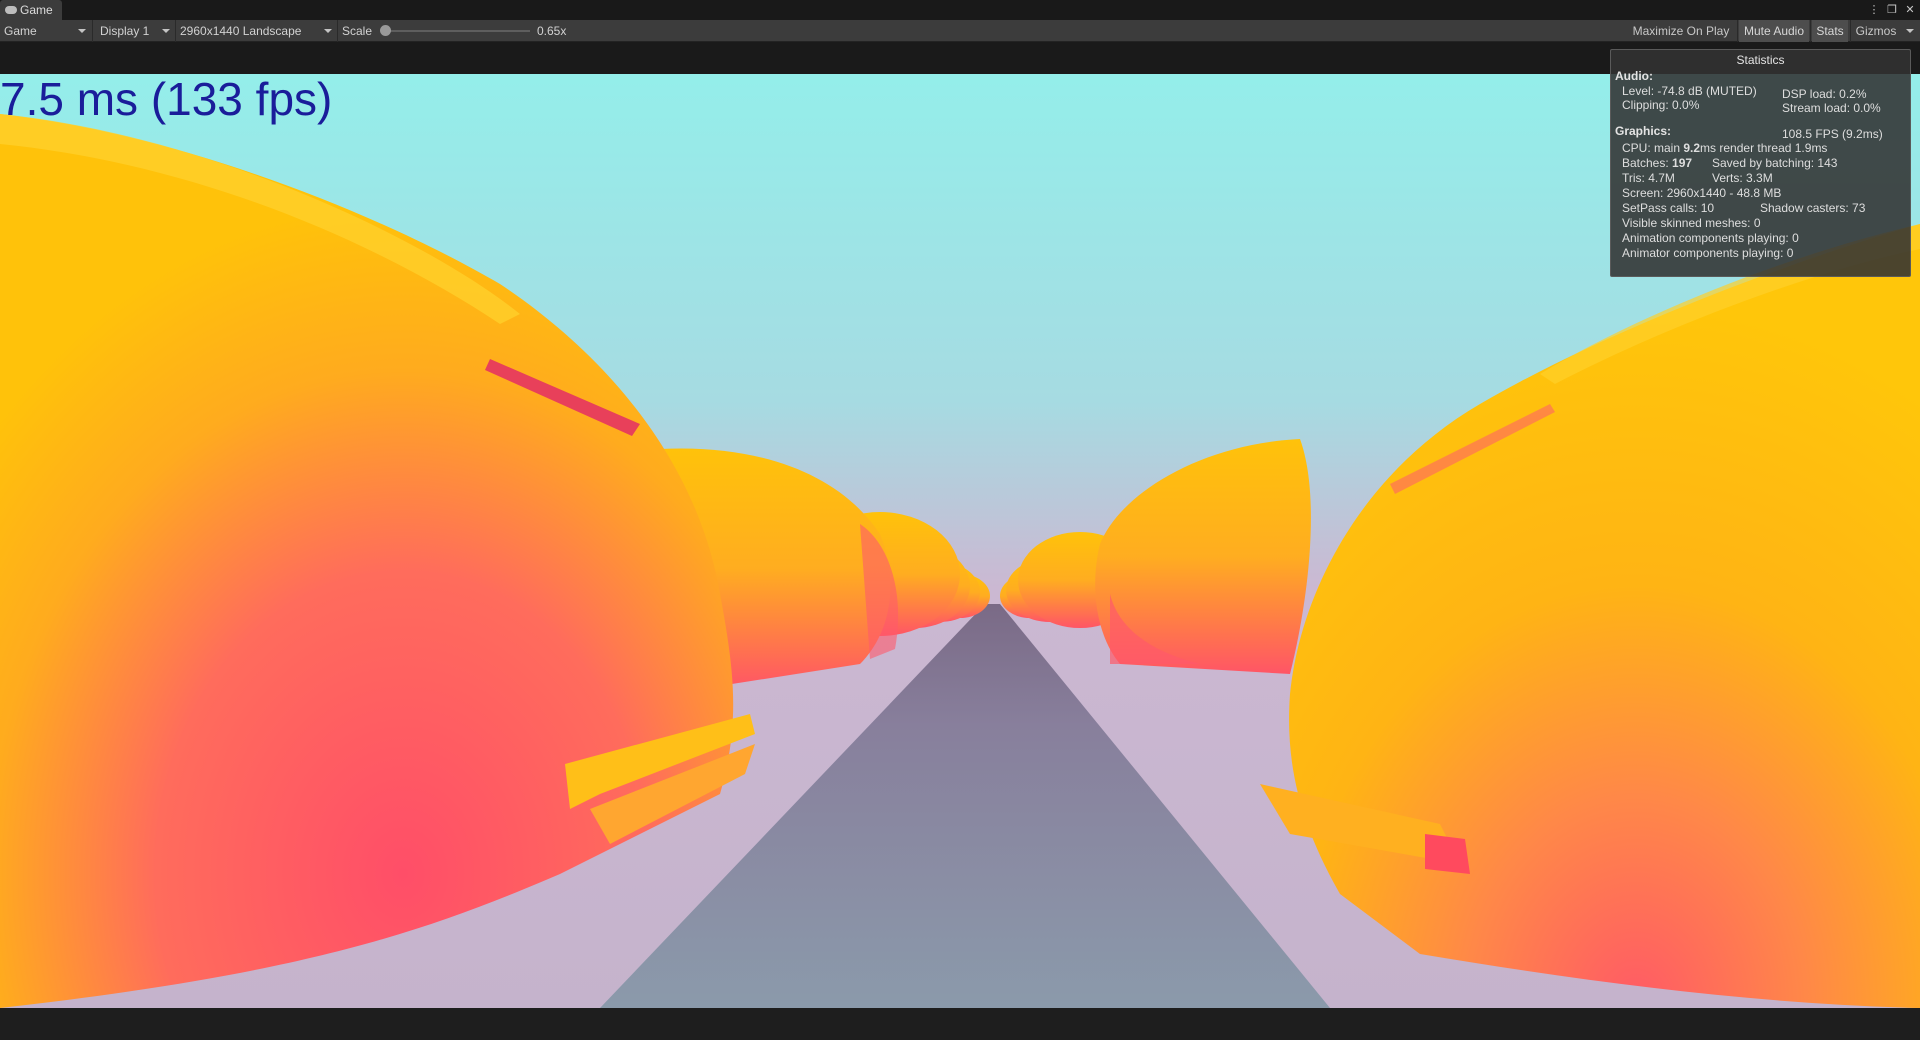 The height and width of the screenshot is (1040, 1920). I want to click on stats-button: Stats, so click(1830, 31).